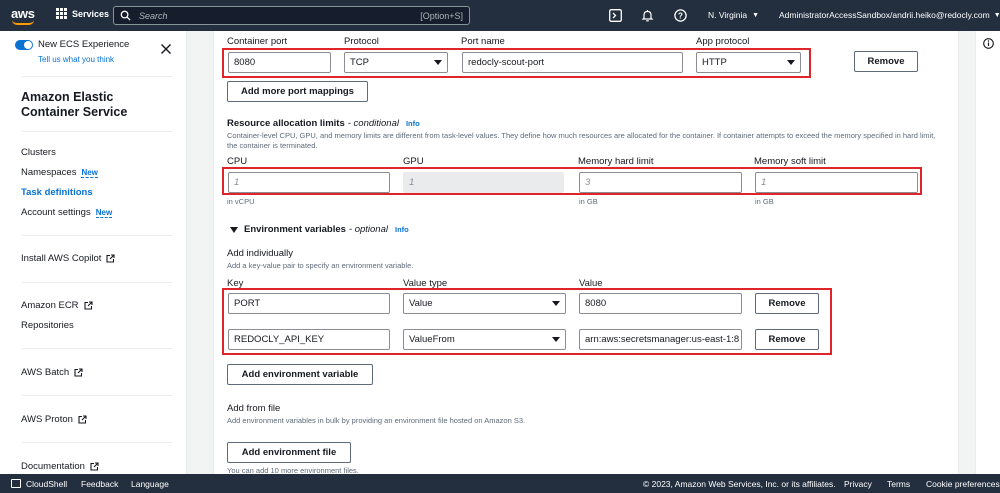 The height and width of the screenshot is (493, 1000). I want to click on footer-feedback-link: Feedback, so click(99, 484).